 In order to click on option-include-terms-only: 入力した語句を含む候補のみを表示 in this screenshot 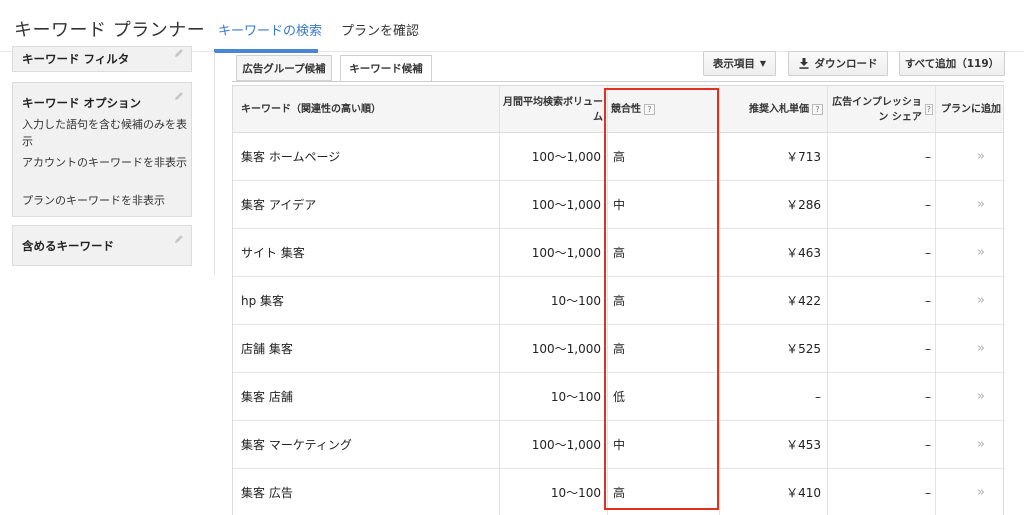, I will do `click(107, 133)`.